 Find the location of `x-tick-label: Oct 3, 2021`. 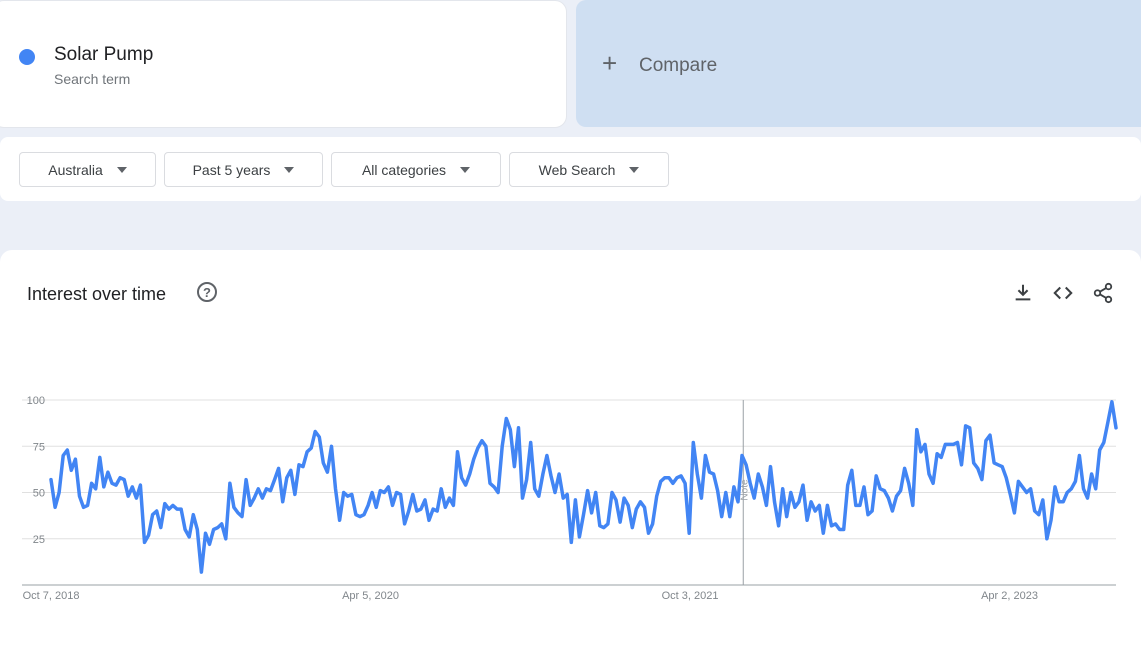

x-tick-label: Oct 3, 2021 is located at coordinates (690, 596).